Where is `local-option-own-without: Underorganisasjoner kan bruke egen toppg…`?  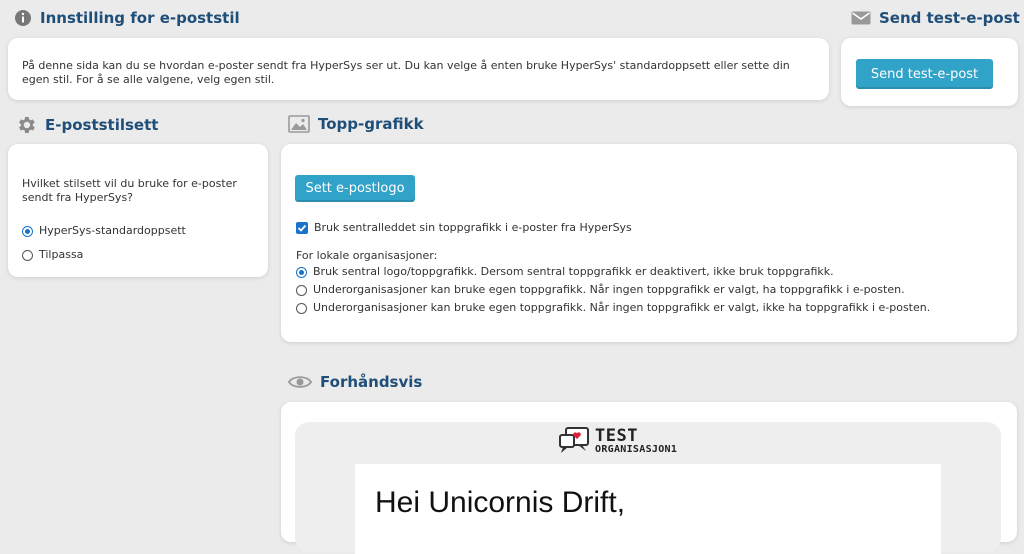 local-option-own-without: Underorganisasjoner kan bruke egen toppg… is located at coordinates (613, 308).